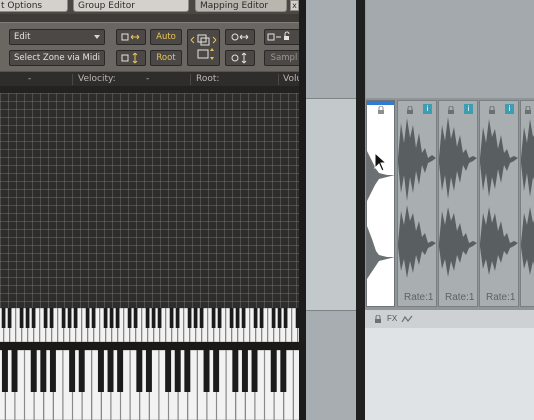 The width and height of the screenshot is (534, 420). What do you see at coordinates (331, 204) in the screenshot?
I see `track-header-selected` at bounding box center [331, 204].